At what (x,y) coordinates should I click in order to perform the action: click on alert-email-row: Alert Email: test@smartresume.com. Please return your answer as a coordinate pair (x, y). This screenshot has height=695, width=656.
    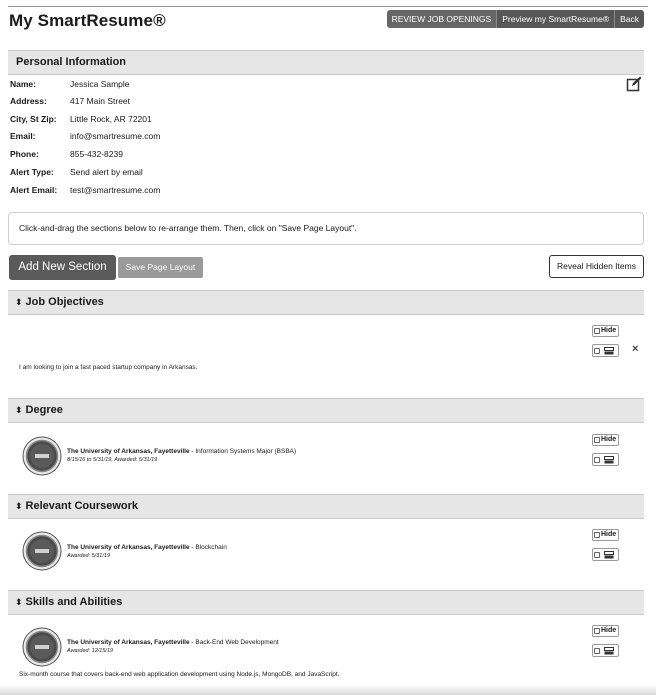
    Looking at the image, I should click on (85, 190).